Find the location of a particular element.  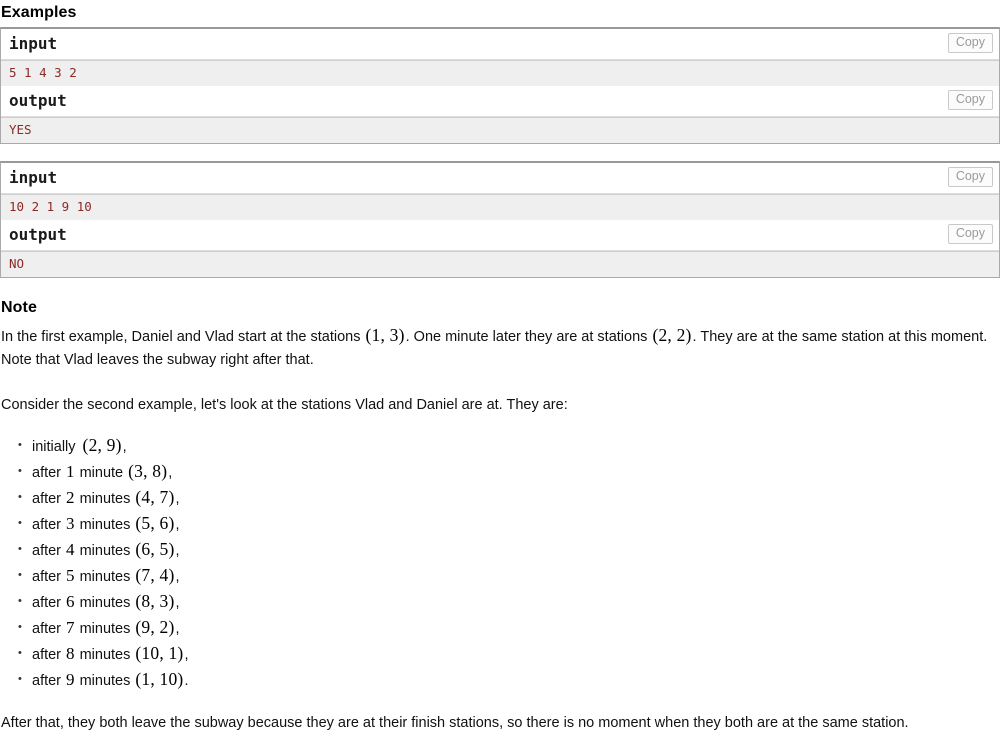

item-pair: (4, 7) is located at coordinates (155, 497).